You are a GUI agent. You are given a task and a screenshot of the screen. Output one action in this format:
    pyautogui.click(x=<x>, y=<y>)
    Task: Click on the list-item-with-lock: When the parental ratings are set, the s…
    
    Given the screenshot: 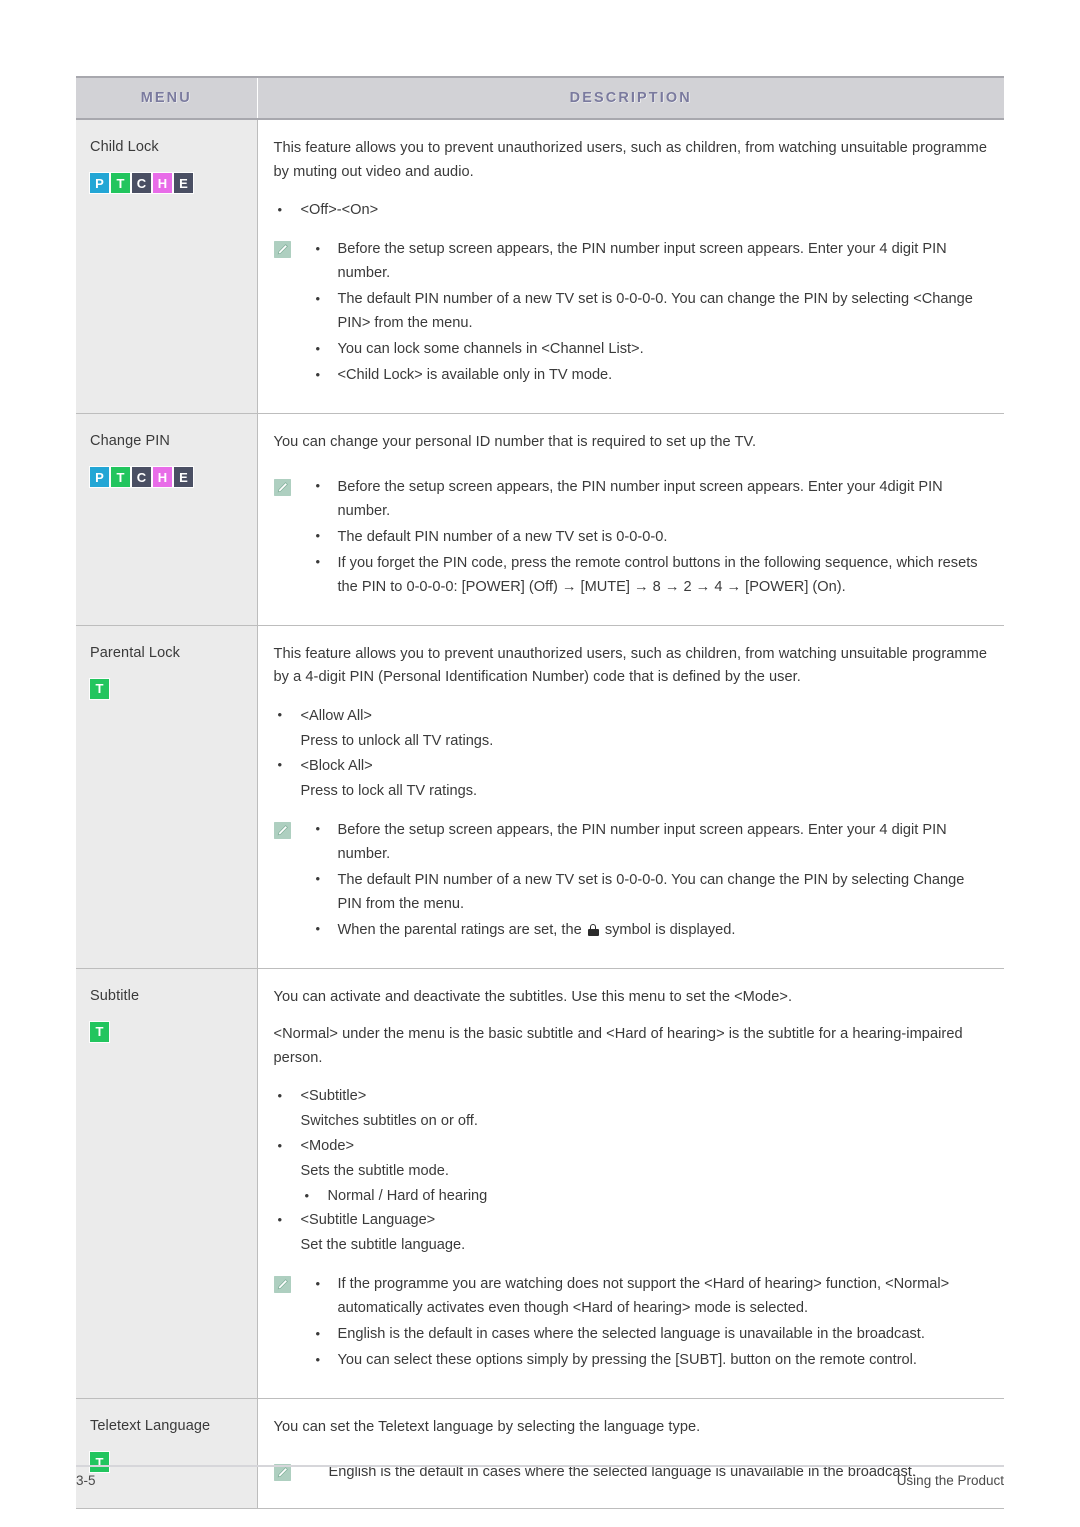 What is the action you would take?
    pyautogui.click(x=651, y=929)
    